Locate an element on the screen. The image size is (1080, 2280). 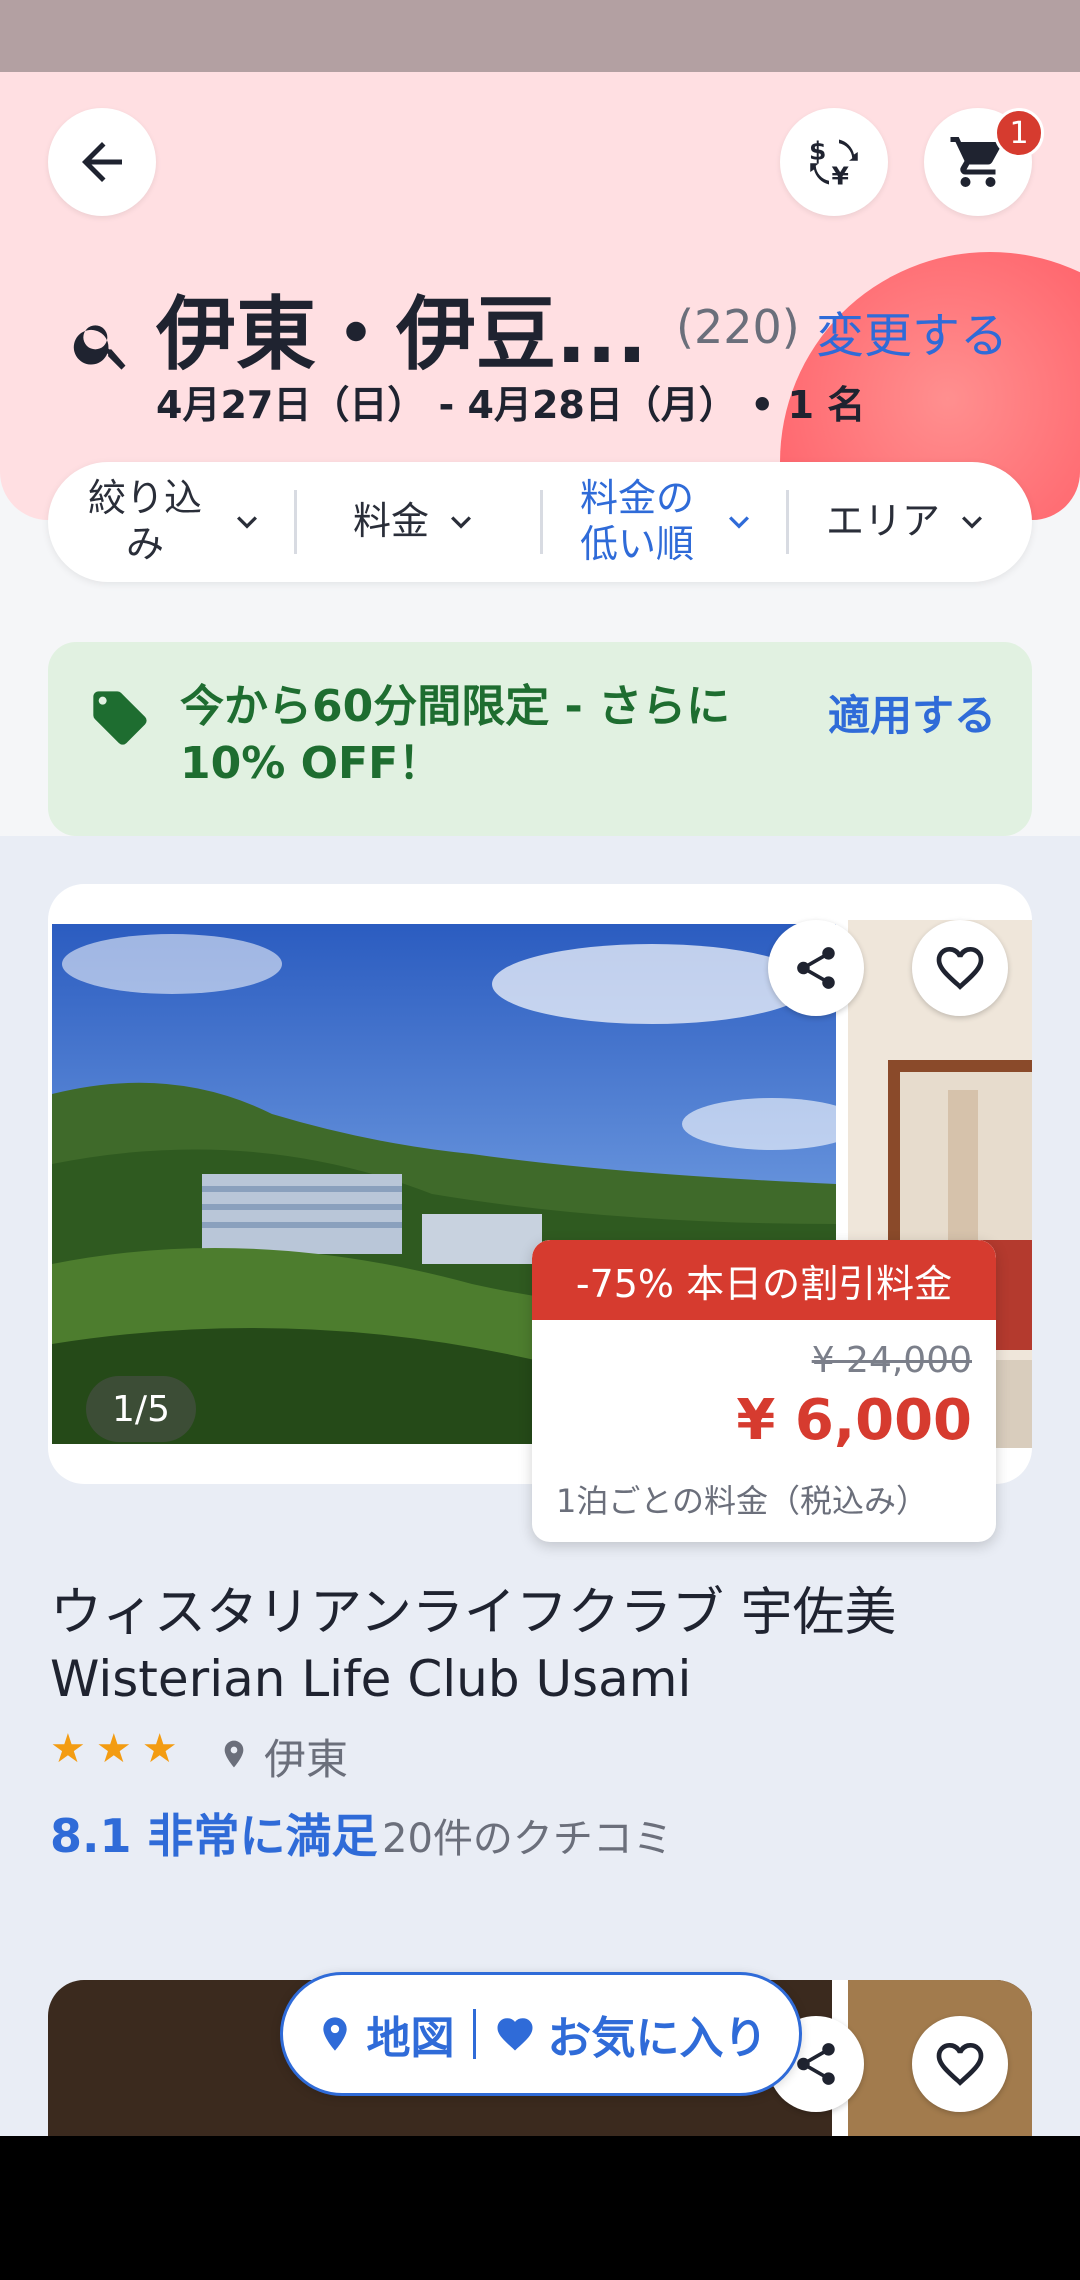
map-label: 地図 is located at coordinates (410, 2038).